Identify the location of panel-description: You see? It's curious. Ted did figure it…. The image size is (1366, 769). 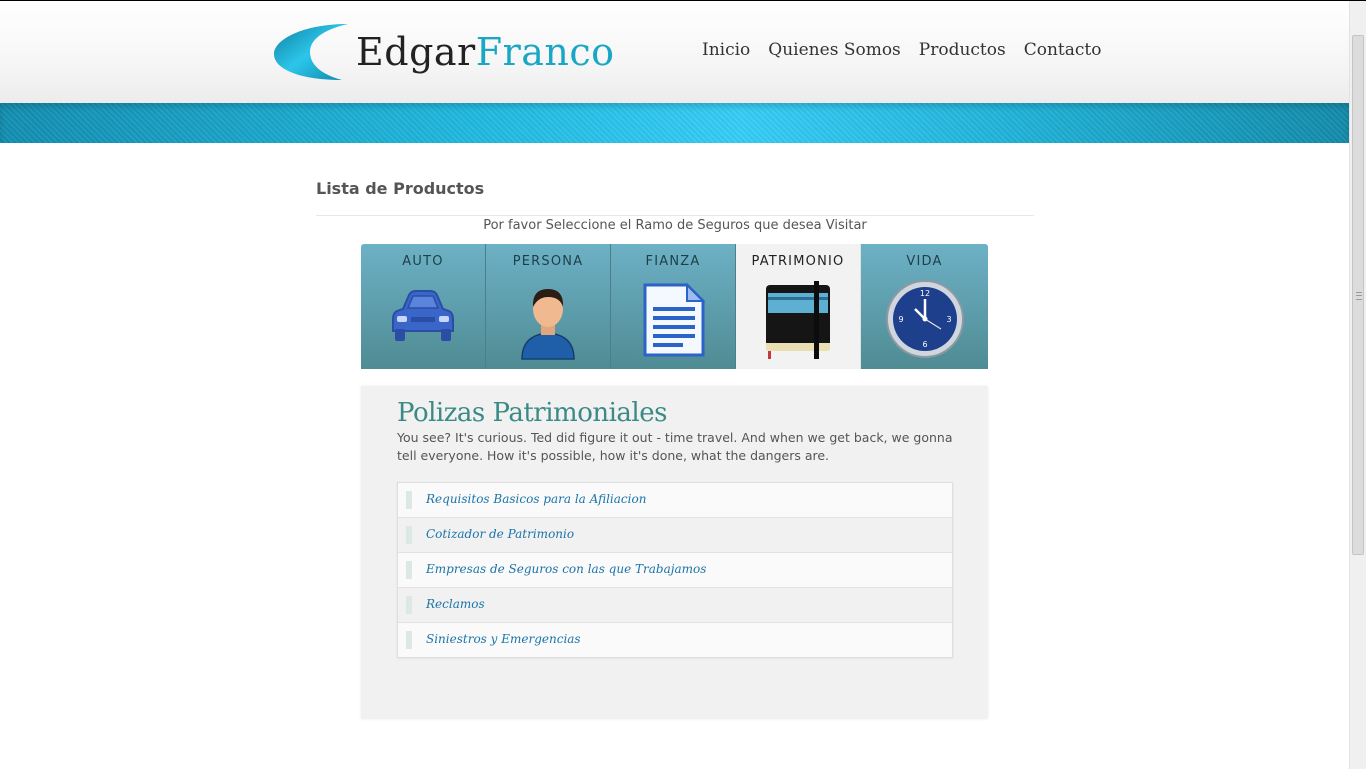
(675, 446).